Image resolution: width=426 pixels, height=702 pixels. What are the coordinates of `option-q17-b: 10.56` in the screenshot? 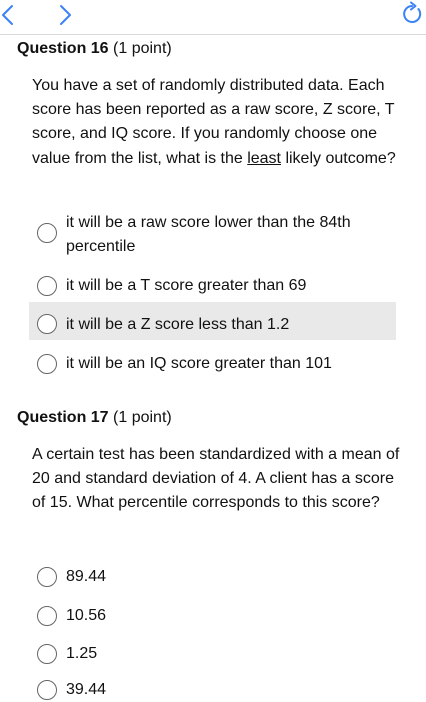 It's located at (212, 616).